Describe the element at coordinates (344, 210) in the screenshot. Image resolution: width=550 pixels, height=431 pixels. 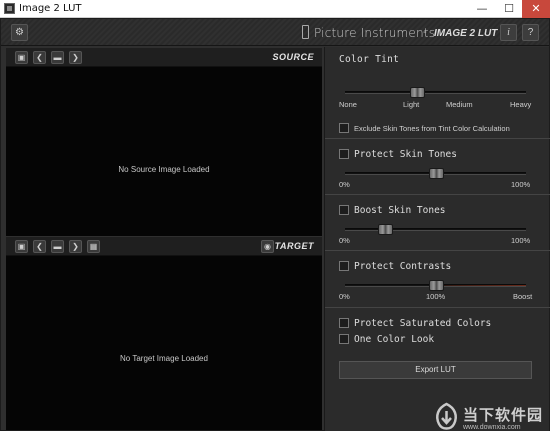
I see `boost-skin-tones-checkbox` at that location.